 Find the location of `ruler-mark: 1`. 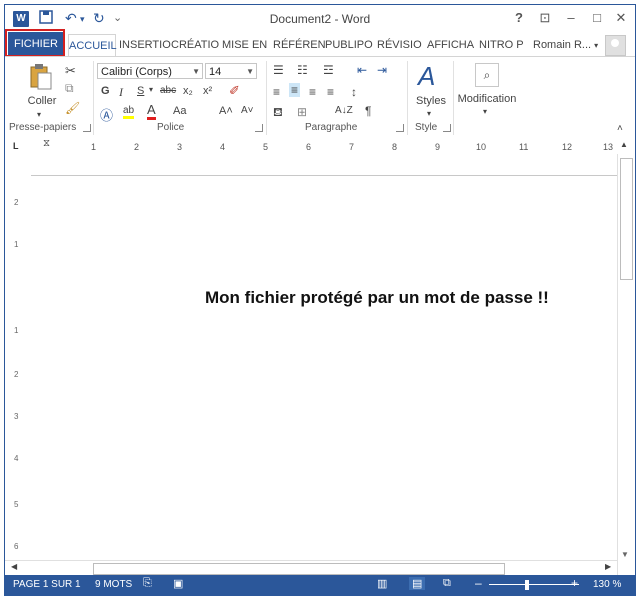

ruler-mark: 1 is located at coordinates (94, 147).